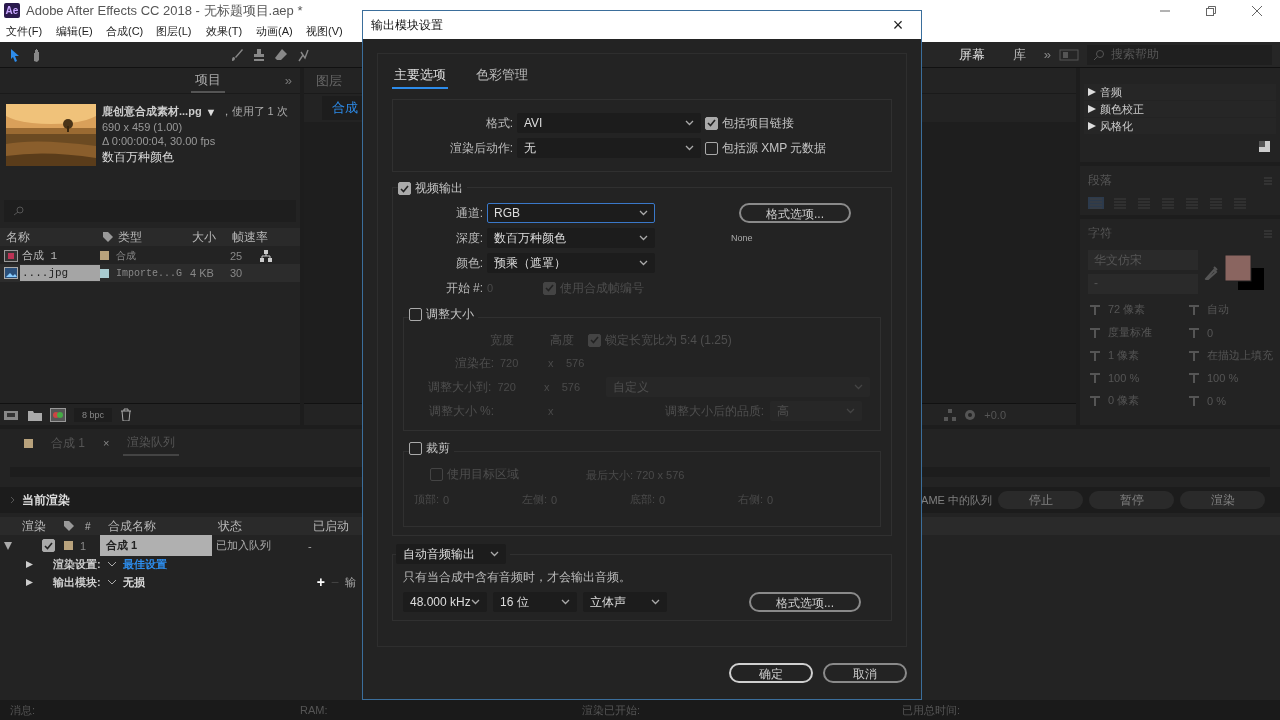  Describe the element at coordinates (1244, 272) in the screenshot. I see `color-swatch` at that location.